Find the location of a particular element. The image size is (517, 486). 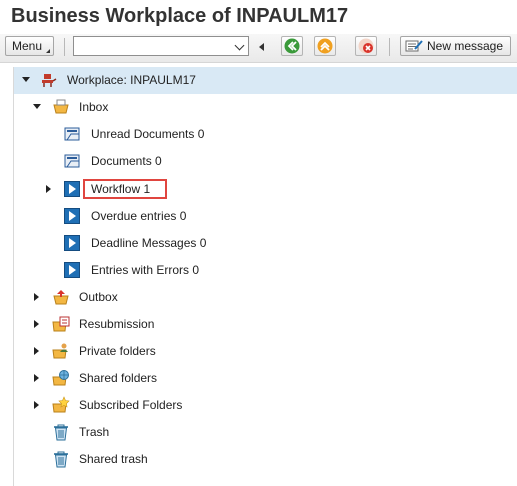

tree-label-unread-documents: Unread Documents 0 is located at coordinates (147, 134).